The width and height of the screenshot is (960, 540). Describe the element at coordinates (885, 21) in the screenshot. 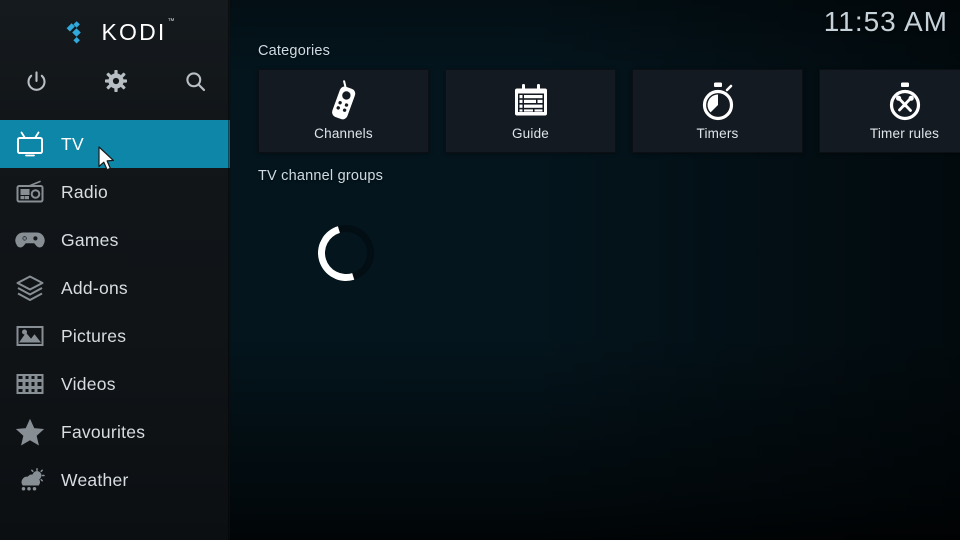

I see `clock: 11:53 AM` at that location.